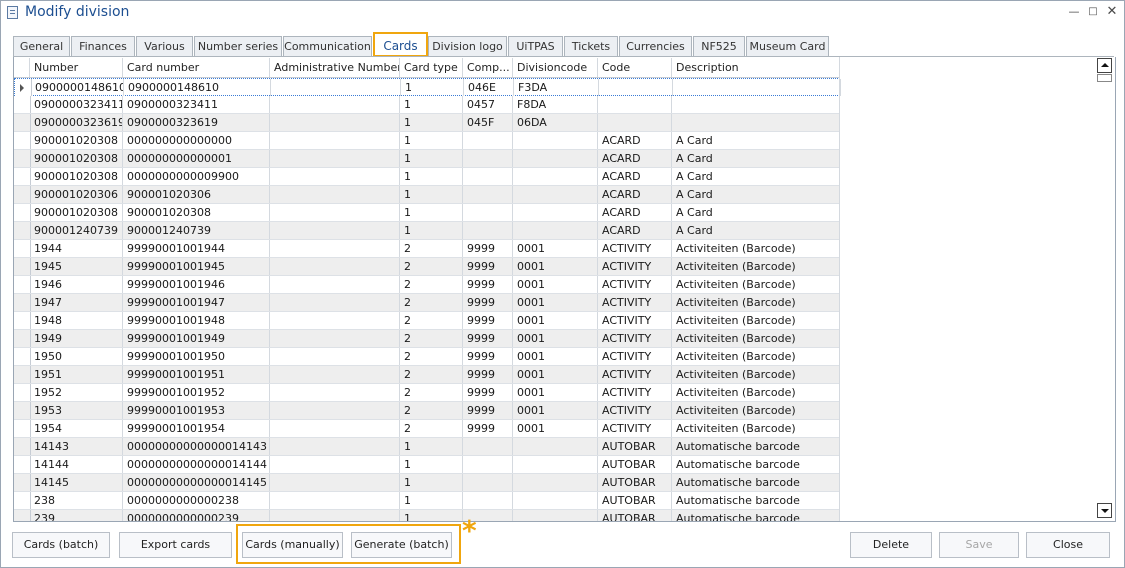  I want to click on table-row: 900001020308 900001020308 1 ACARD A Card, so click(427, 213).